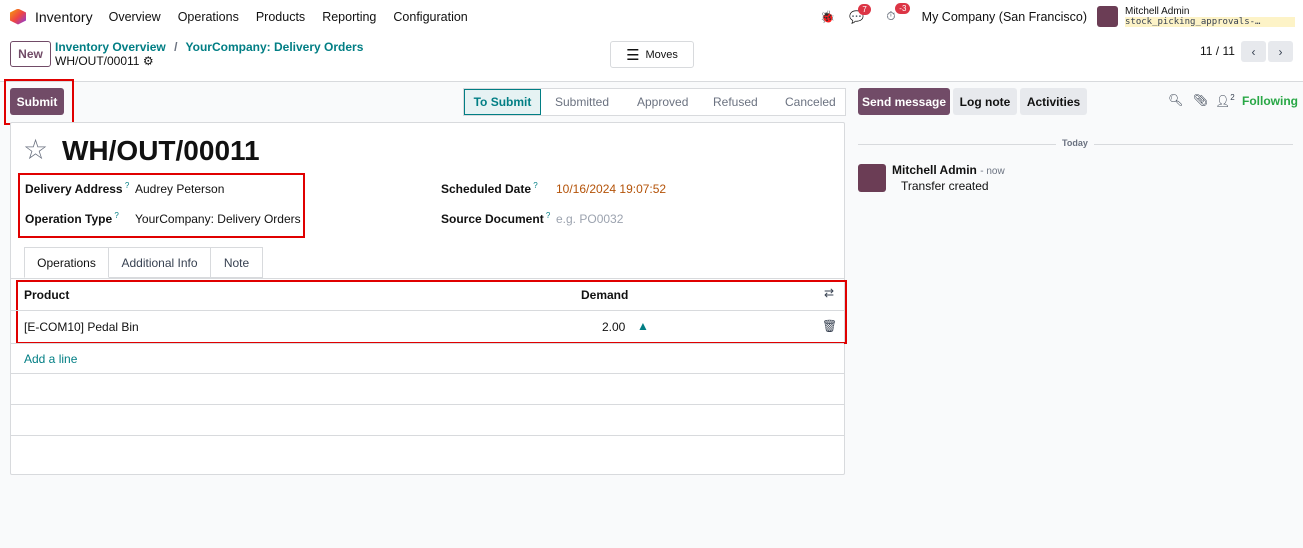 This screenshot has width=1303, height=548. I want to click on app-logo-icon, so click(18, 16).